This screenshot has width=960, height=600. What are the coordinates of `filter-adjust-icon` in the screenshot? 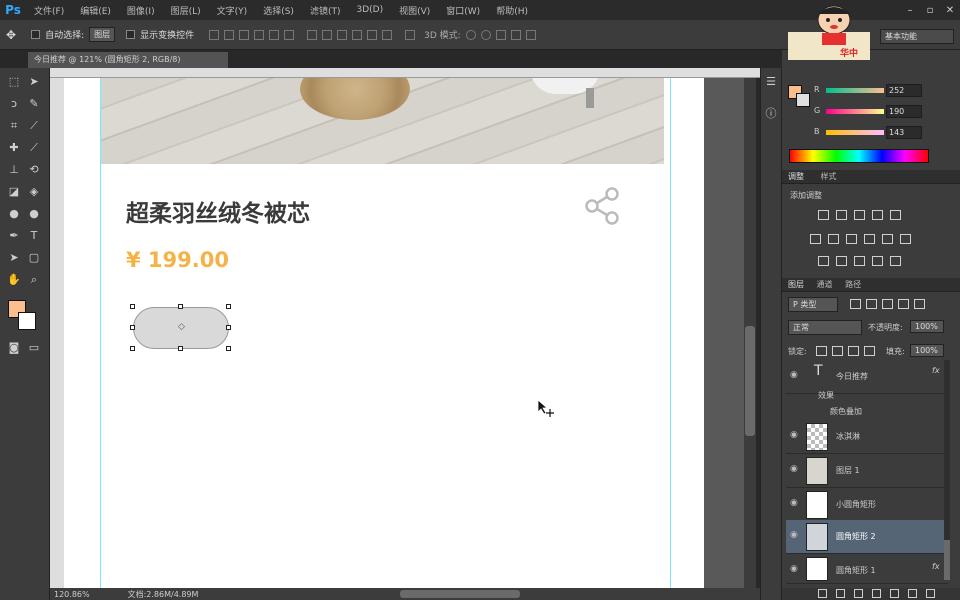 It's located at (871, 304).